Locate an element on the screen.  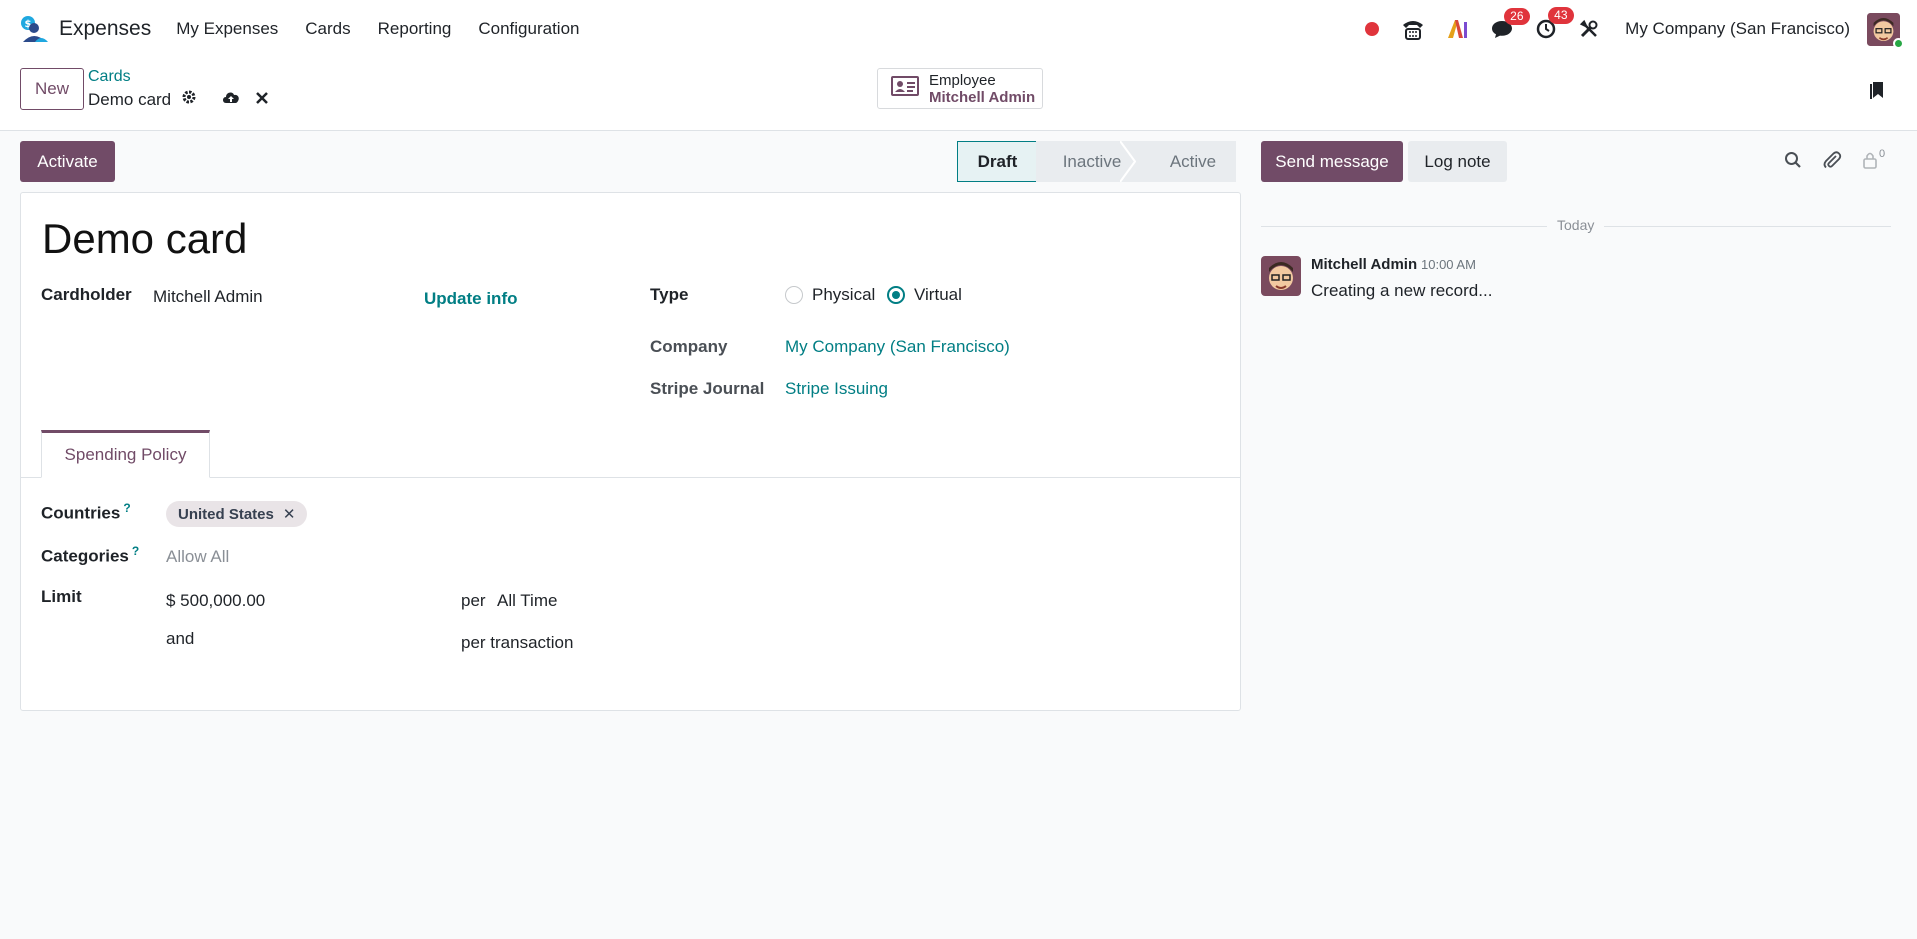
user-avatar is located at coordinates (1885, 30).